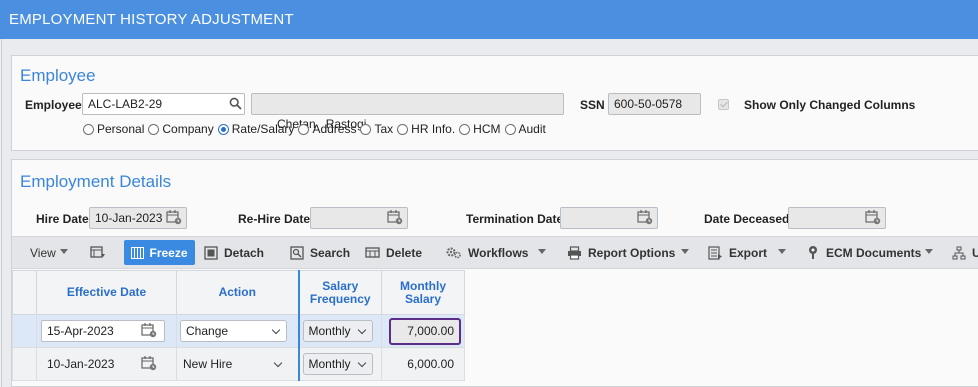 This screenshot has height=387, width=978. What do you see at coordinates (648, 104) in the screenshot?
I see `ssn-value: 600-50-0578` at bounding box center [648, 104].